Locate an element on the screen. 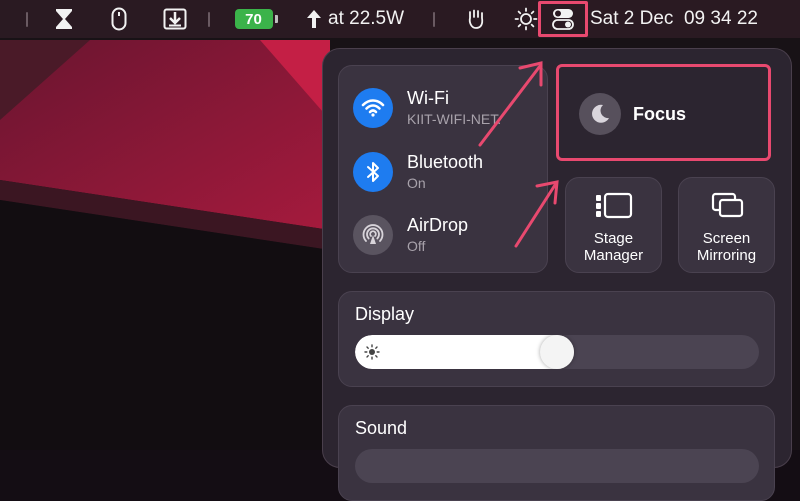  bluetooth-toggle is located at coordinates (373, 172).